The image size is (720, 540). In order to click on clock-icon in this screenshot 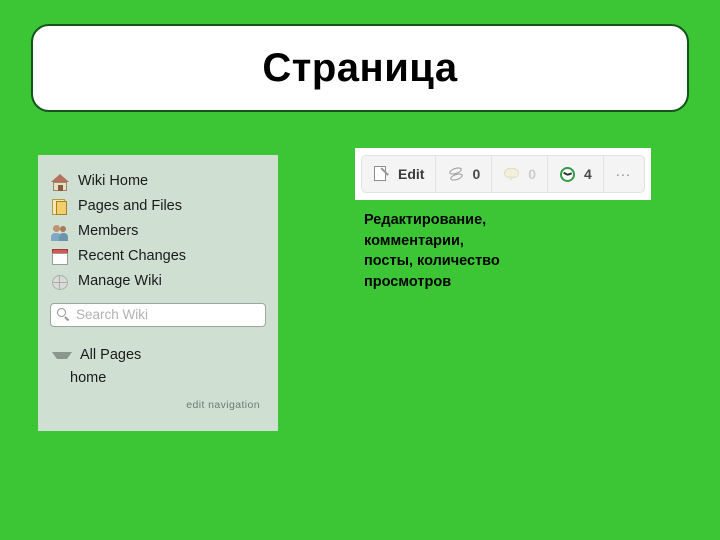, I will do `click(568, 174)`.